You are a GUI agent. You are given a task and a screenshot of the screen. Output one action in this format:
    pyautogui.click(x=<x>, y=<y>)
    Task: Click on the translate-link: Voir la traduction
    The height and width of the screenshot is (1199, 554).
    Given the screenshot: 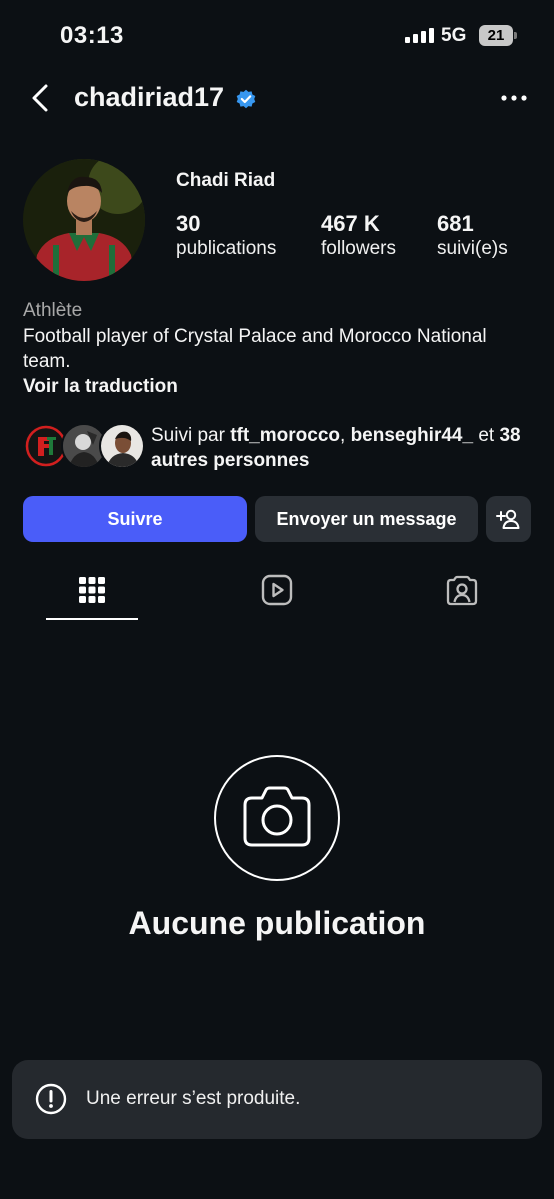 What is the action you would take?
    pyautogui.click(x=100, y=387)
    